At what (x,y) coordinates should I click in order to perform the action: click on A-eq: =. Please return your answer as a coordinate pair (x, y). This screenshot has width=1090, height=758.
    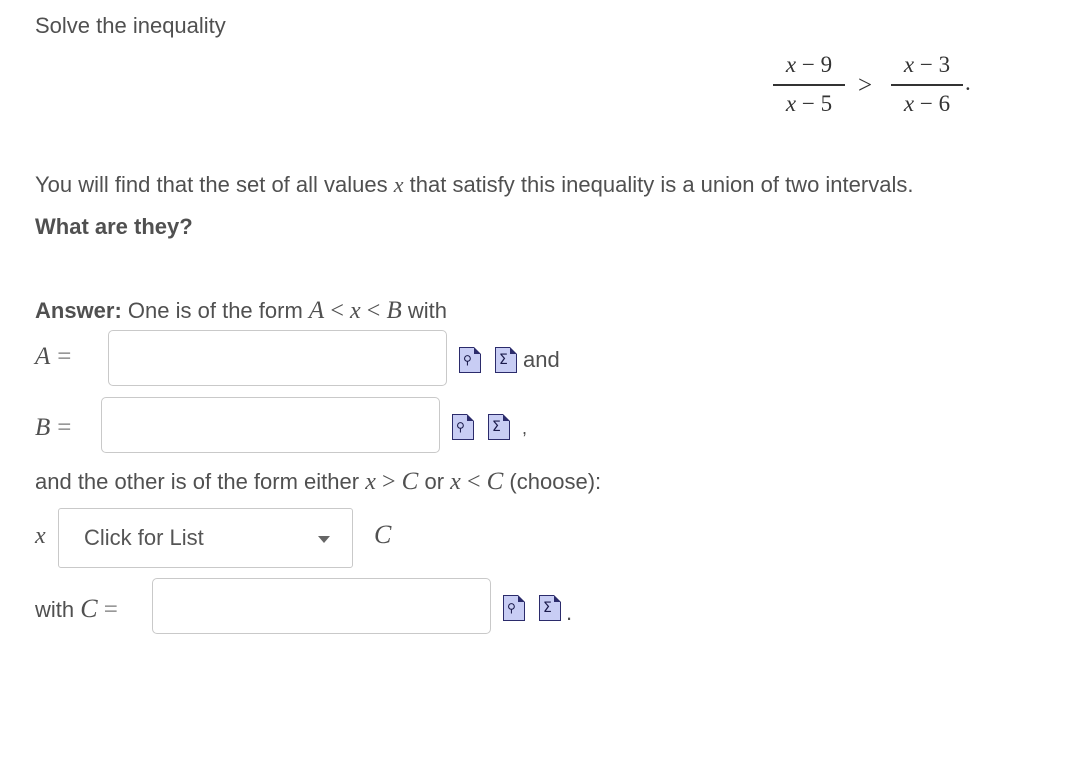
    Looking at the image, I should click on (64, 356).